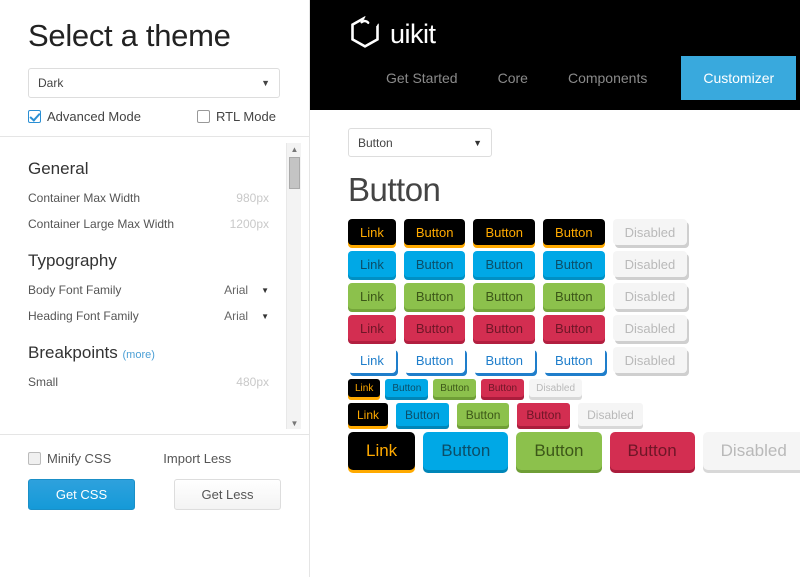 The width and height of the screenshot is (800, 577). Describe the element at coordinates (72, 260) in the screenshot. I see `section-heading-typography: Typography` at that location.